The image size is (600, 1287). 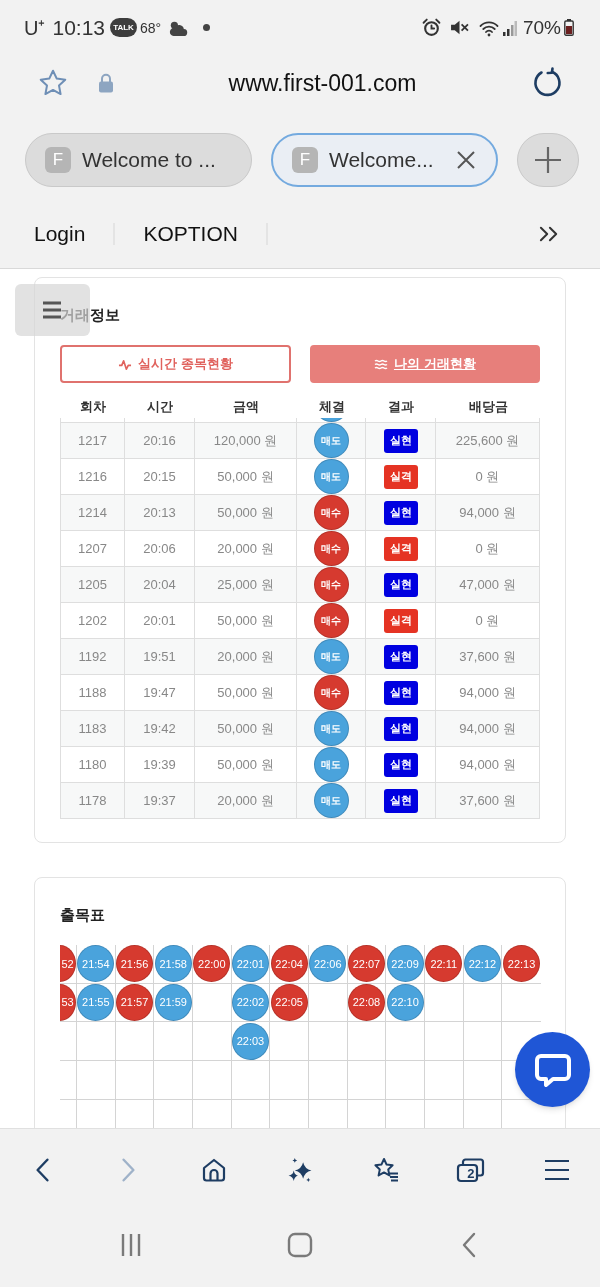 What do you see at coordinates (459, 27) in the screenshot?
I see `mute-icon` at bounding box center [459, 27].